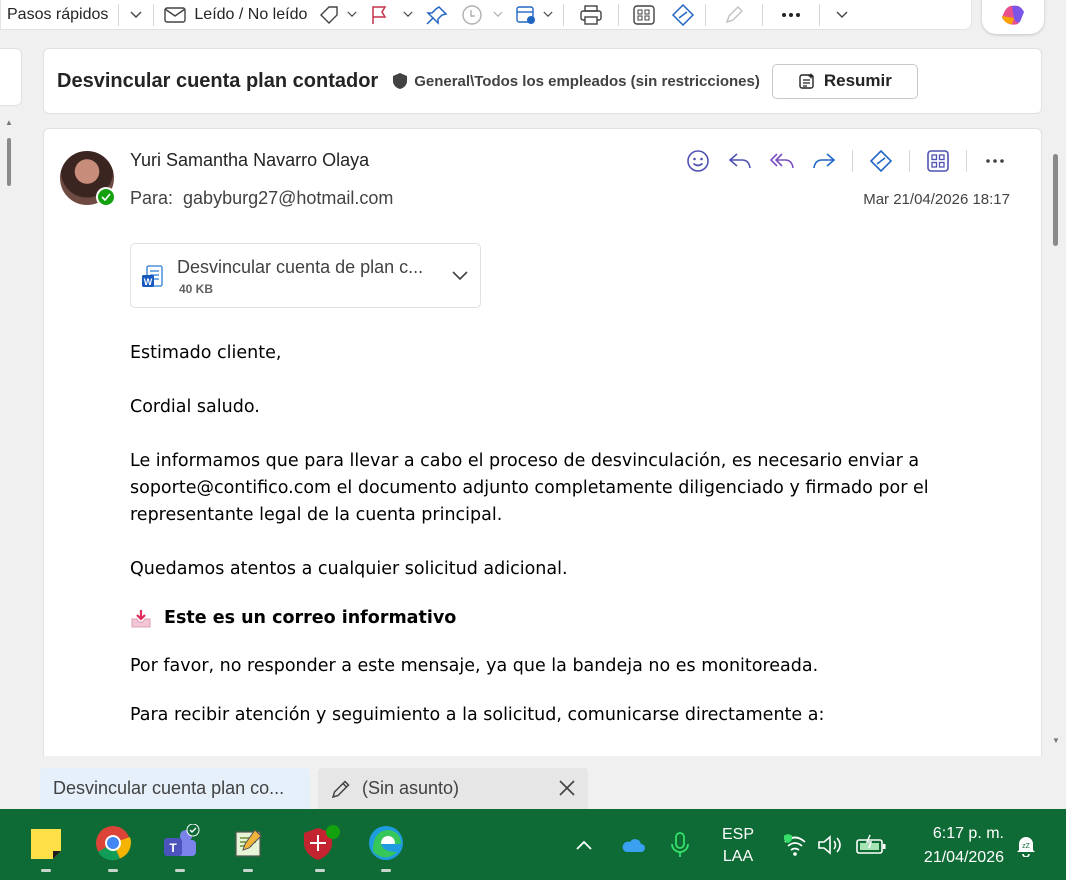  Describe the element at coordinates (196, 289) in the screenshot. I see `attachment-size: 40 KB` at that location.